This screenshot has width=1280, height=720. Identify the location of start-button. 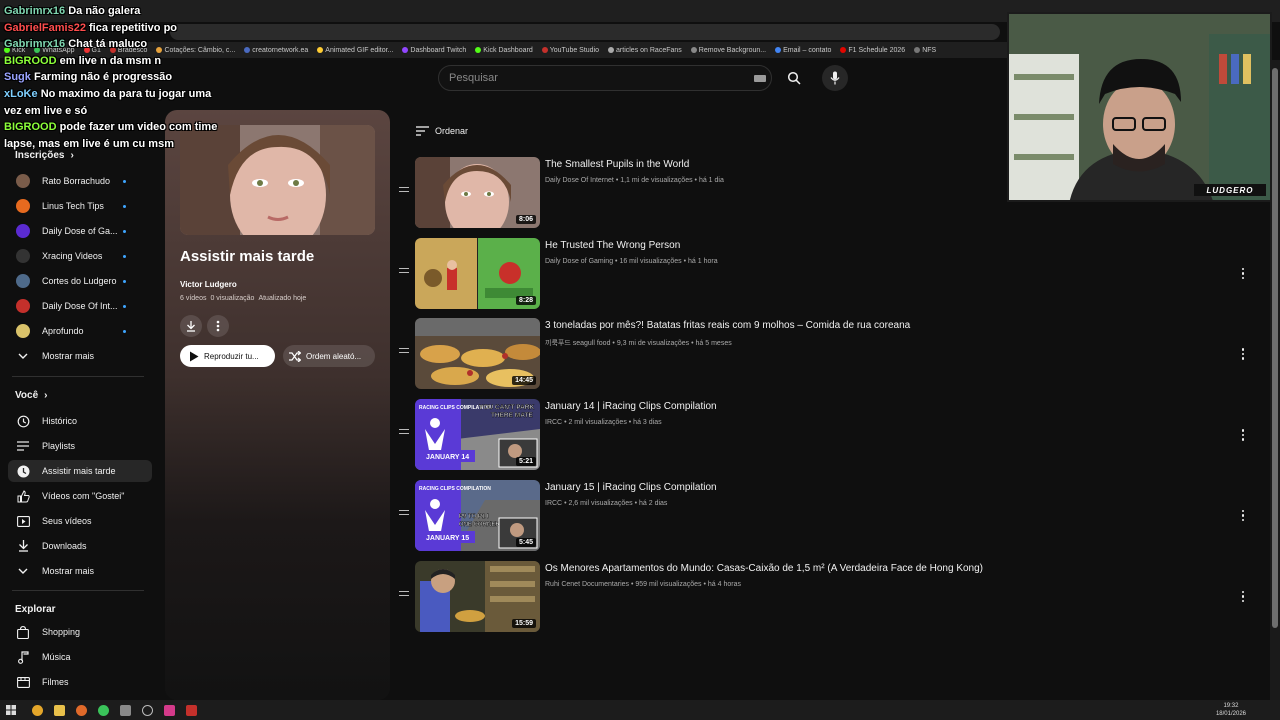
(11, 710).